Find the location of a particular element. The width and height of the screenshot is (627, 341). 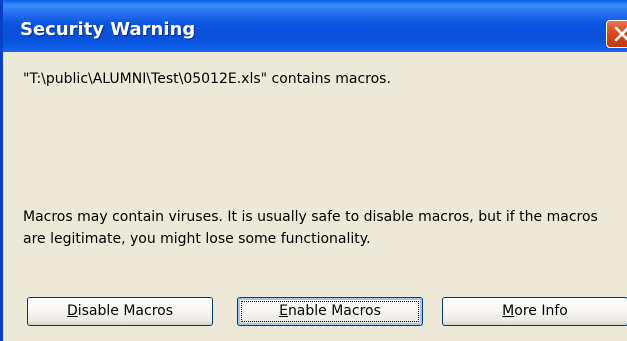

close-button is located at coordinates (616, 34).